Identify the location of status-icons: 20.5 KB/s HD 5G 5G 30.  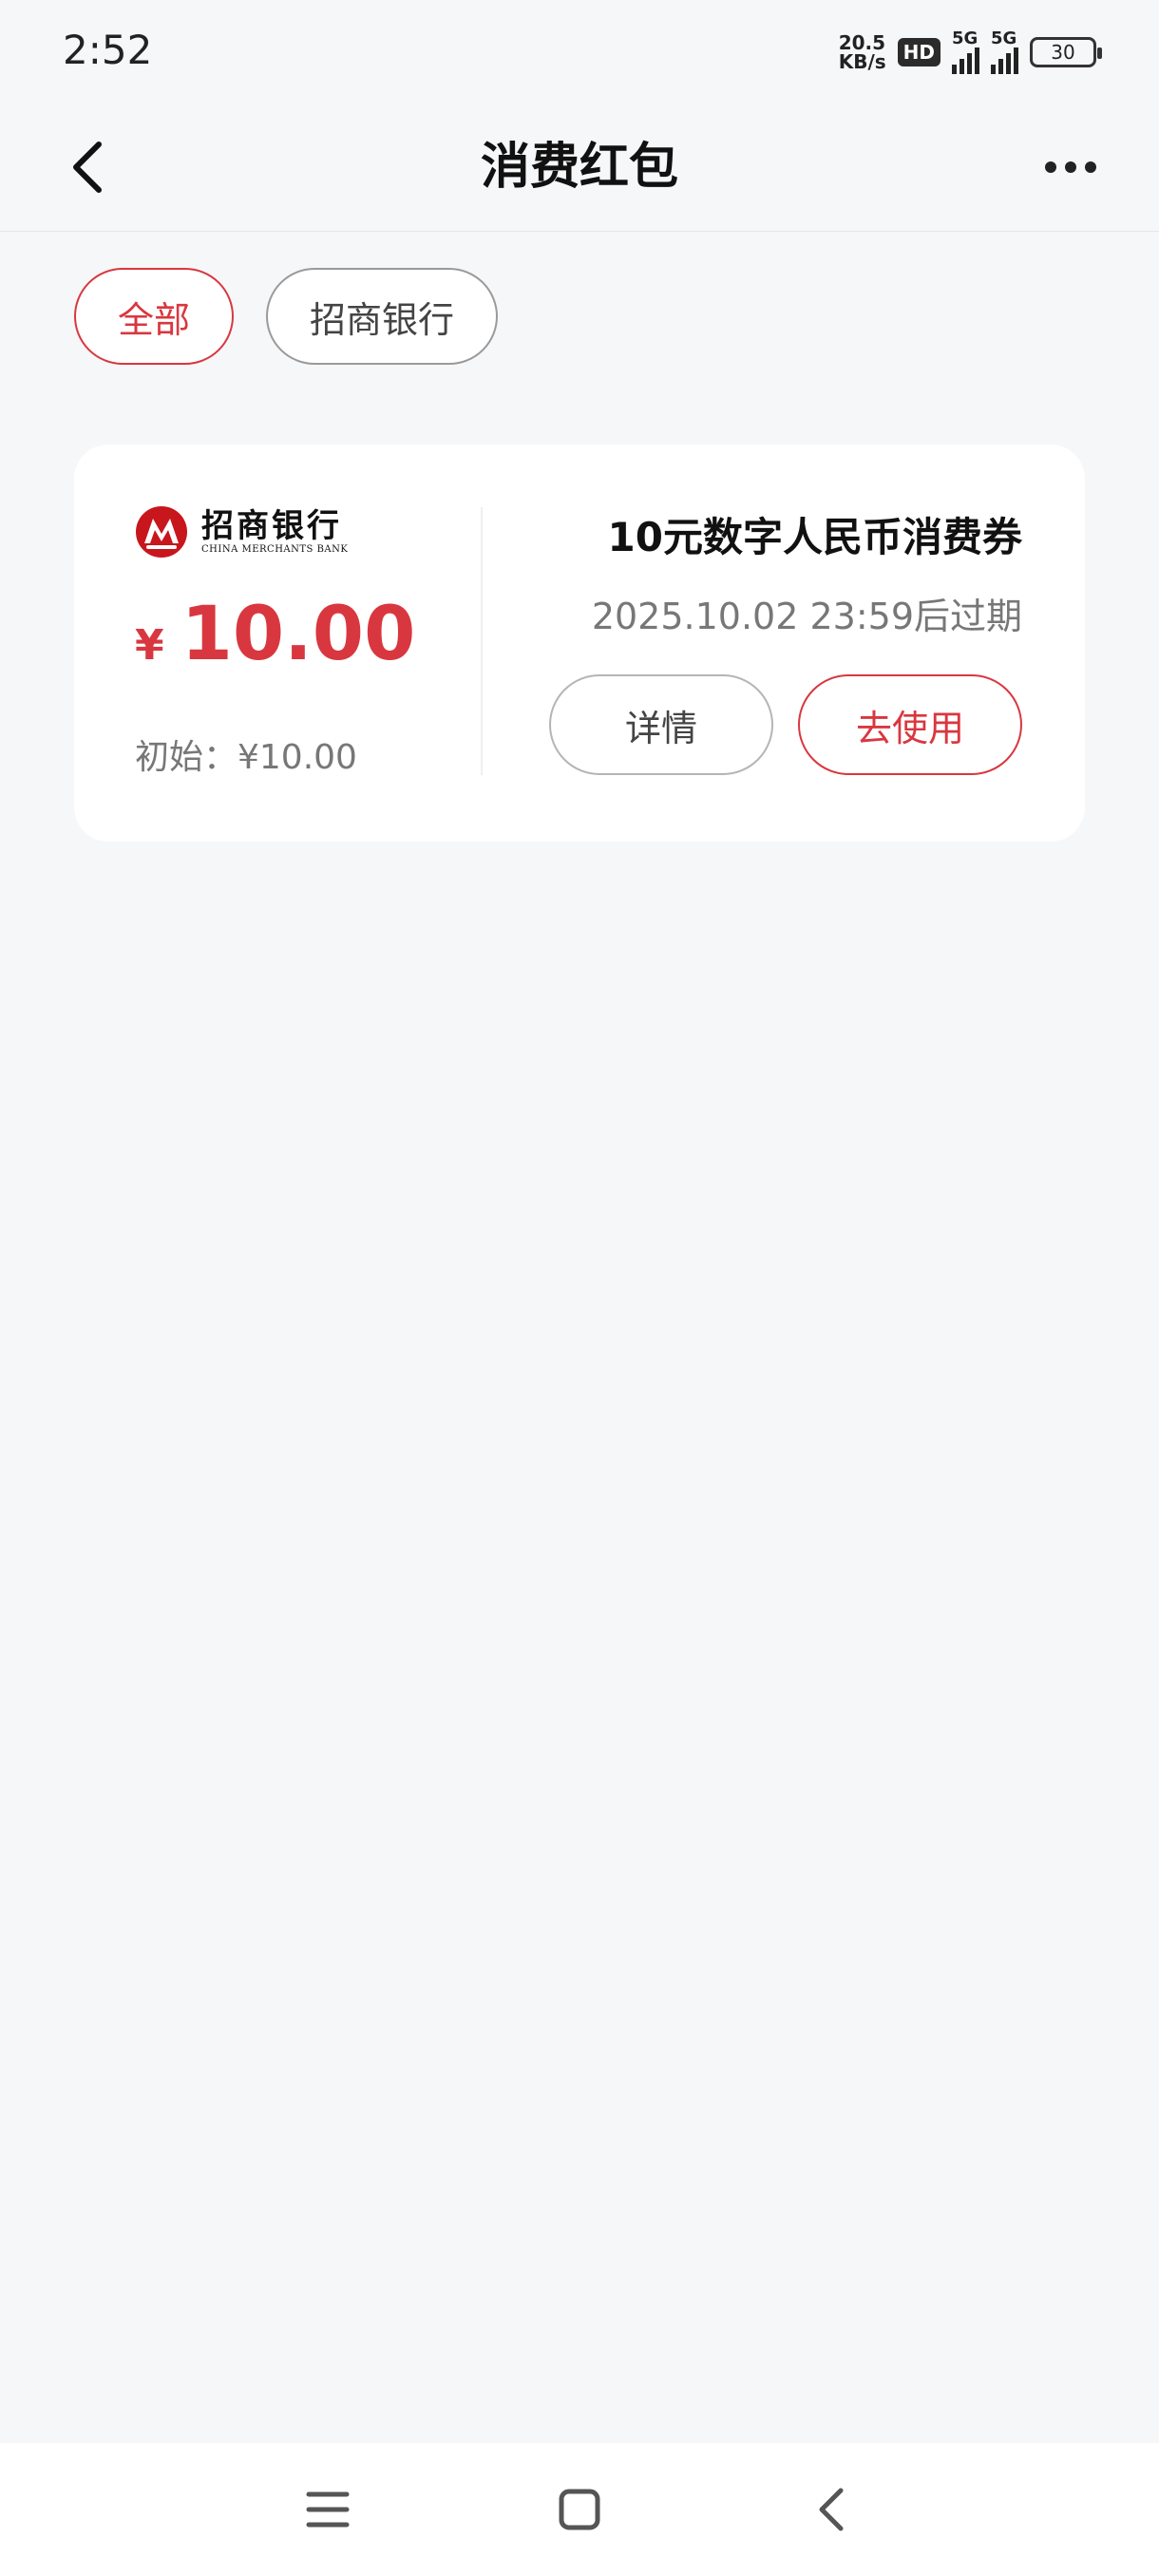
(970, 52).